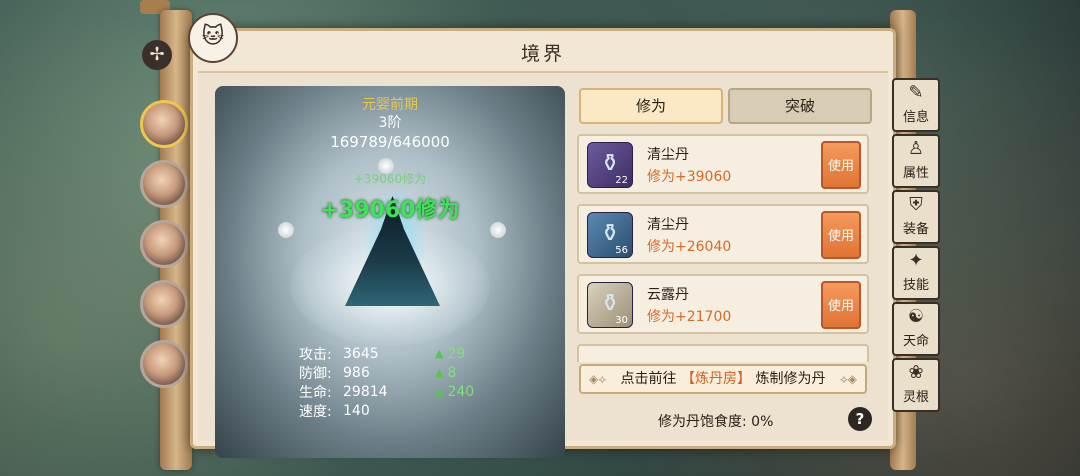 The height and width of the screenshot is (476, 1080). What do you see at coordinates (723, 164) in the screenshot?
I see `pill-item: ⚱ 22 清尘丹 修为+39060 使用` at bounding box center [723, 164].